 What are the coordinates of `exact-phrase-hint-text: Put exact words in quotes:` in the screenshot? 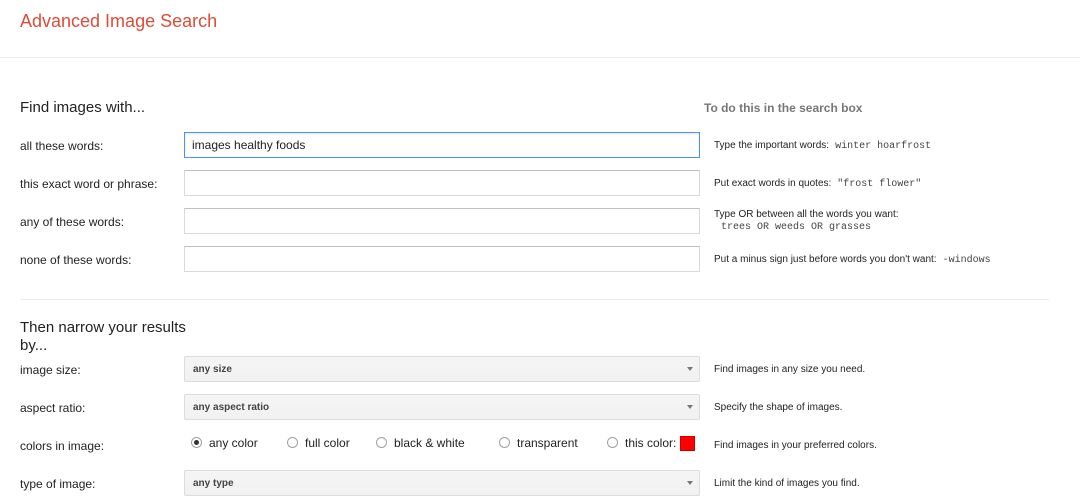 It's located at (773, 183).